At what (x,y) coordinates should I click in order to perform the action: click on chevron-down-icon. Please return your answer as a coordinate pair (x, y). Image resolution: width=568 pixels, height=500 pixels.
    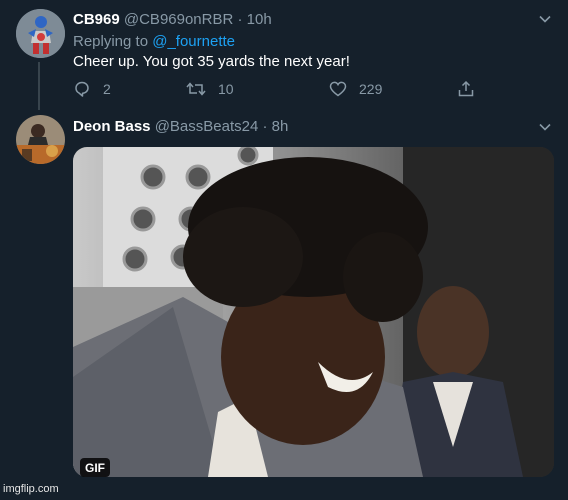
    Looking at the image, I should click on (545, 127).